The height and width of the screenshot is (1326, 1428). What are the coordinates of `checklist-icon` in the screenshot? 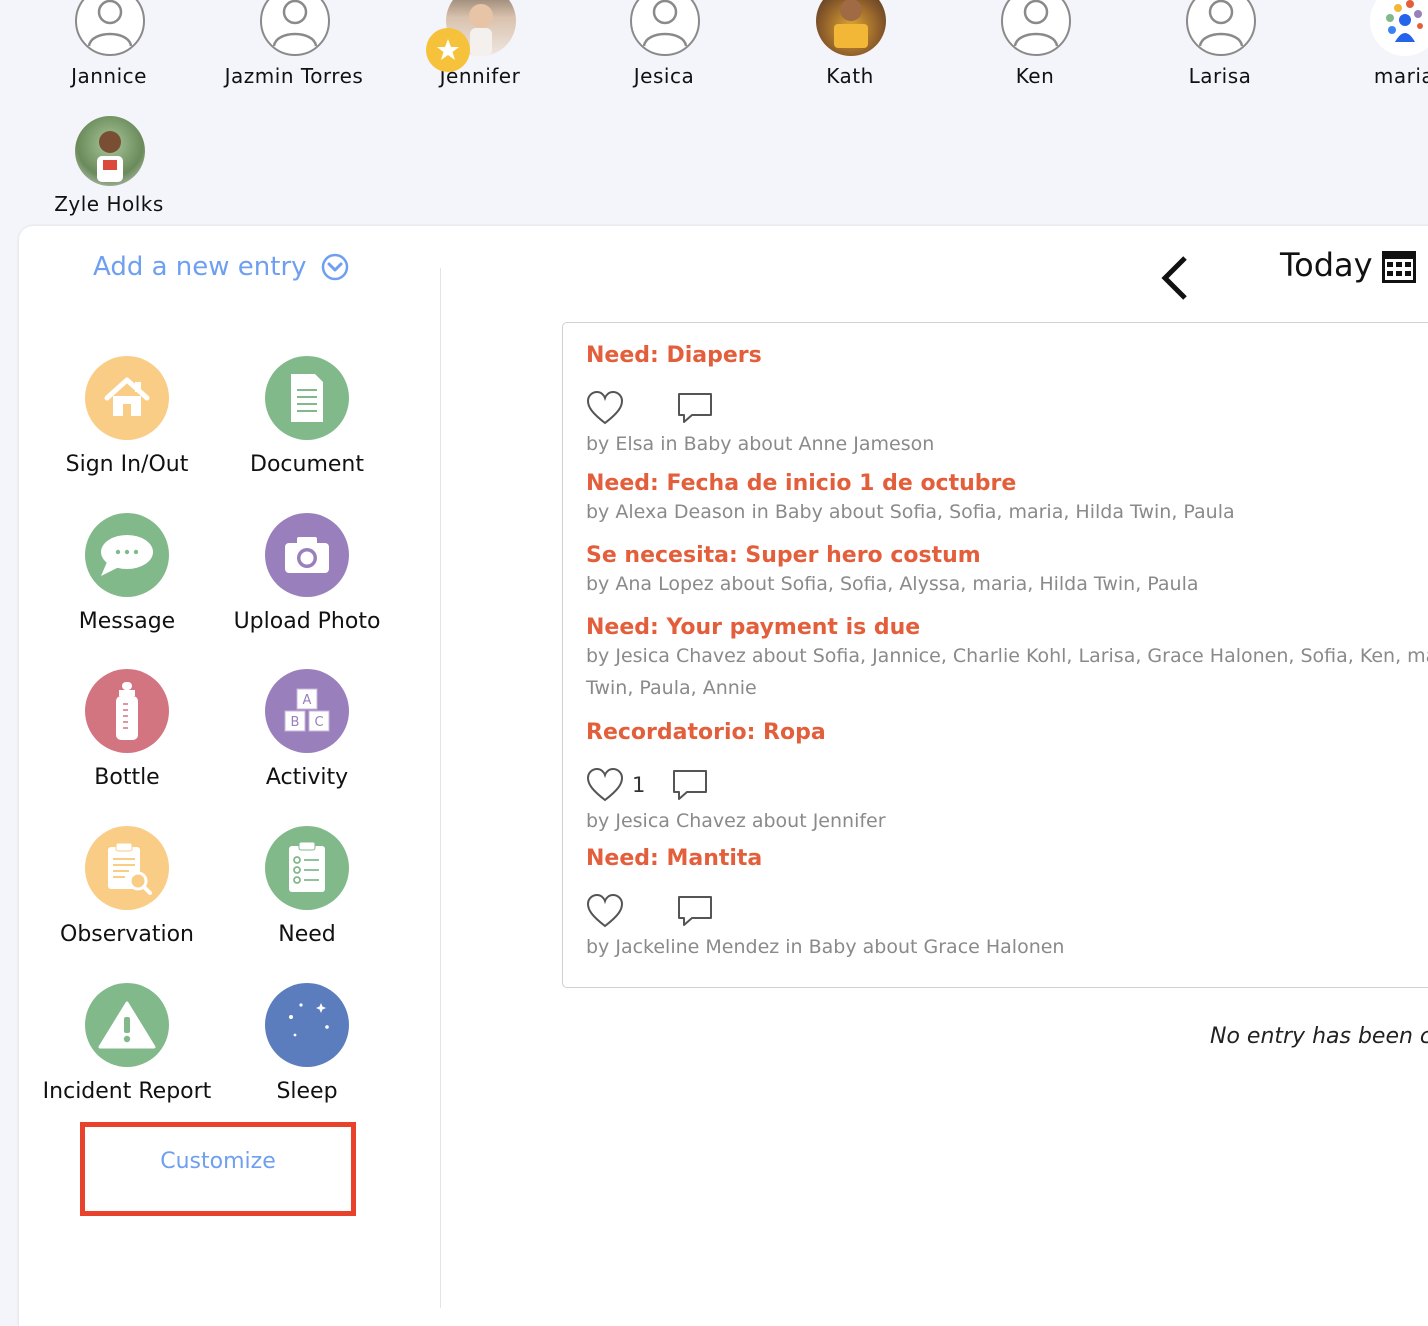 It's located at (307, 868).